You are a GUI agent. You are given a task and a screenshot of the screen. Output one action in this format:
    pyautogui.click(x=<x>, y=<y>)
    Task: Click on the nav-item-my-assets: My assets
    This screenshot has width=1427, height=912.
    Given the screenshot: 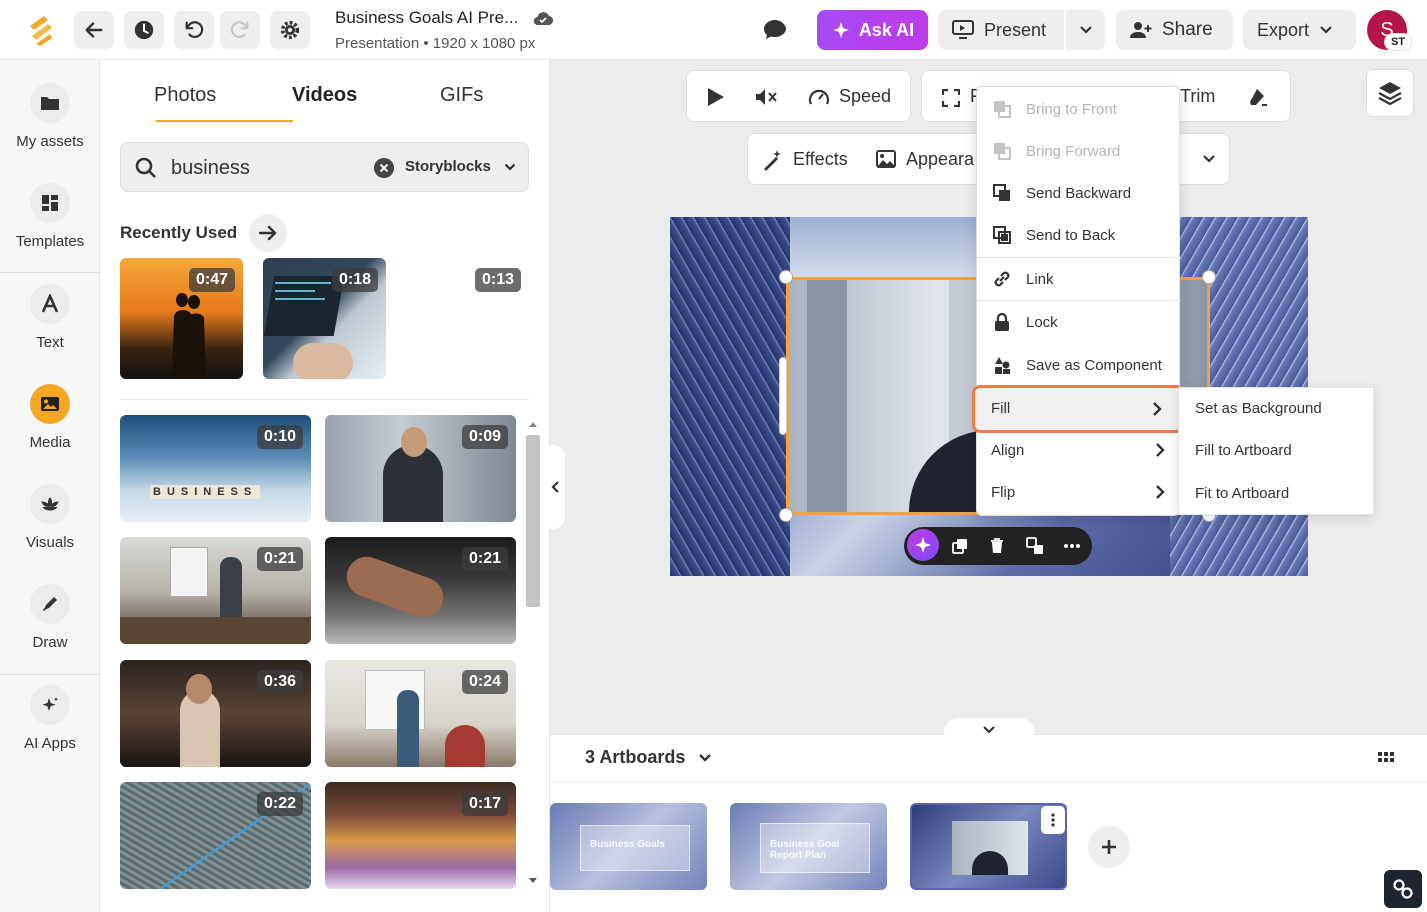 What is the action you would take?
    pyautogui.click(x=50, y=116)
    